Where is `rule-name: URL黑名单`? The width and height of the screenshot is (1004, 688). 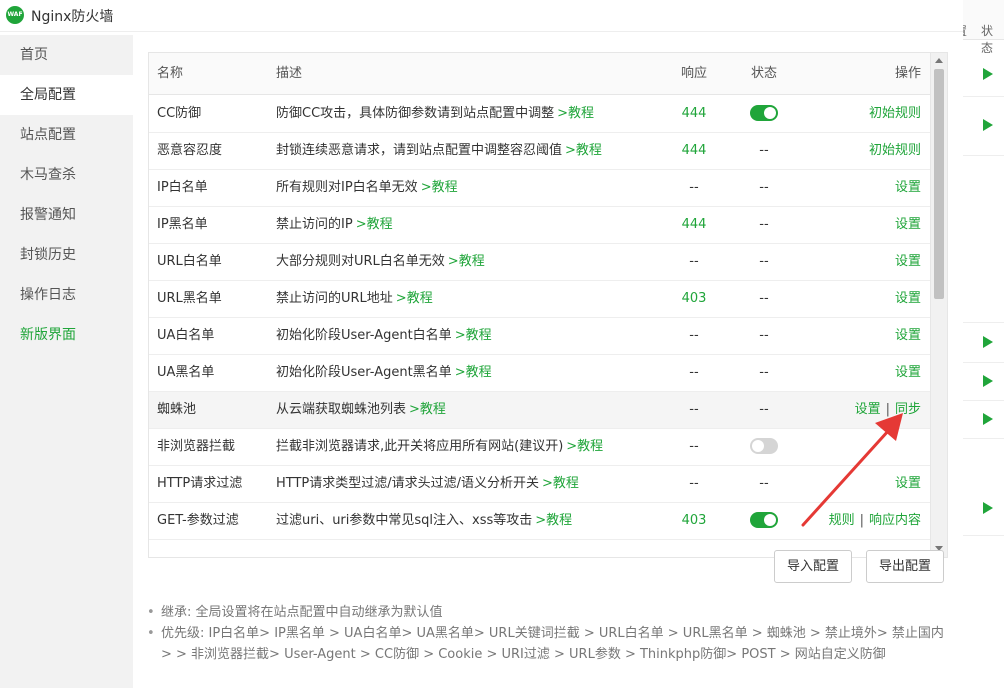 rule-name: URL黑名单 is located at coordinates (189, 298).